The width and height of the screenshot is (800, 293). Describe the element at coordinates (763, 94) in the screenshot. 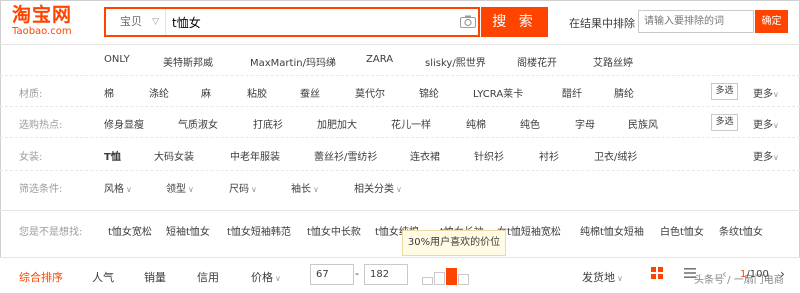

I see `more-label: 更多` at that location.